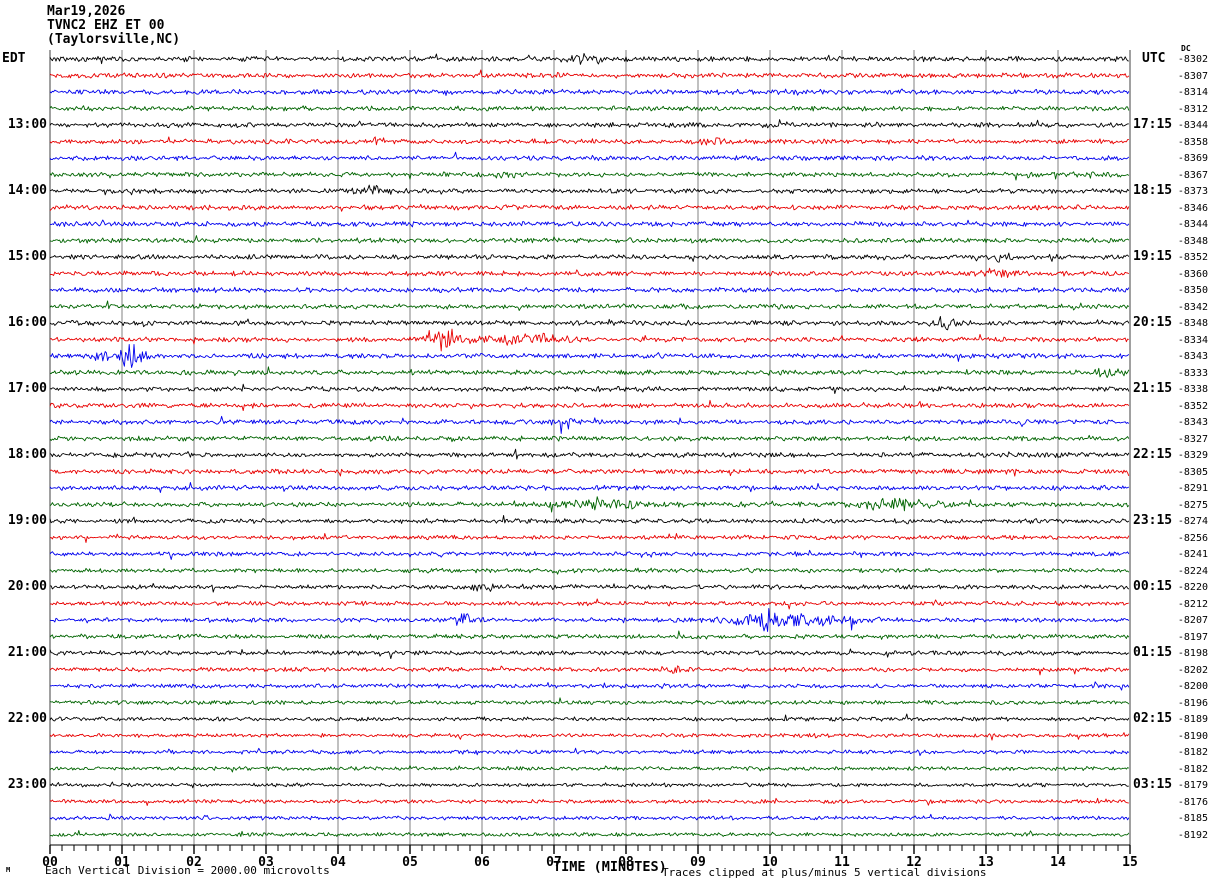 This screenshot has width=1210, height=886. Describe the element at coordinates (1192, 422) in the screenshot. I see `dc-value-row-23: -8343` at that location.